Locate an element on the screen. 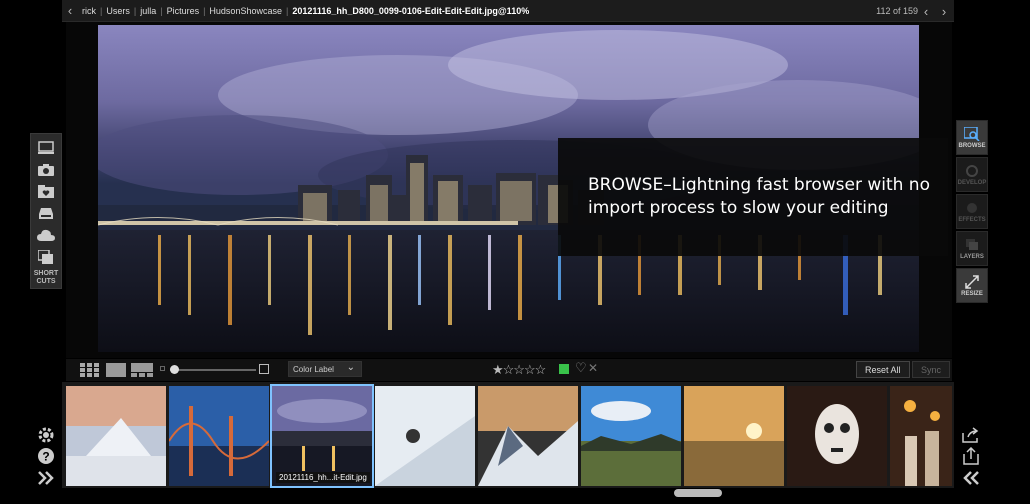 Image resolution: width=1030 pixels, height=504 pixels. chevron-down-icon: ⌄ is located at coordinates (350, 367).